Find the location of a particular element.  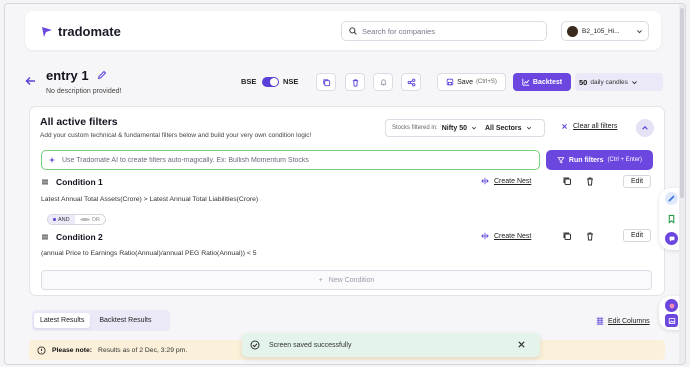

unselected-dot is located at coordinates (84, 219).